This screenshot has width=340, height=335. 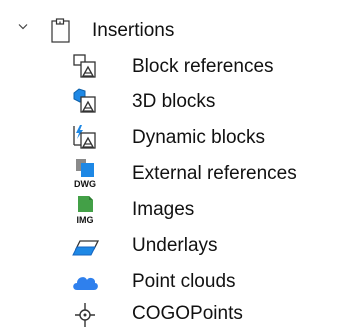 What do you see at coordinates (199, 137) in the screenshot?
I see `tree-item-label: Dynamic blocks` at bounding box center [199, 137].